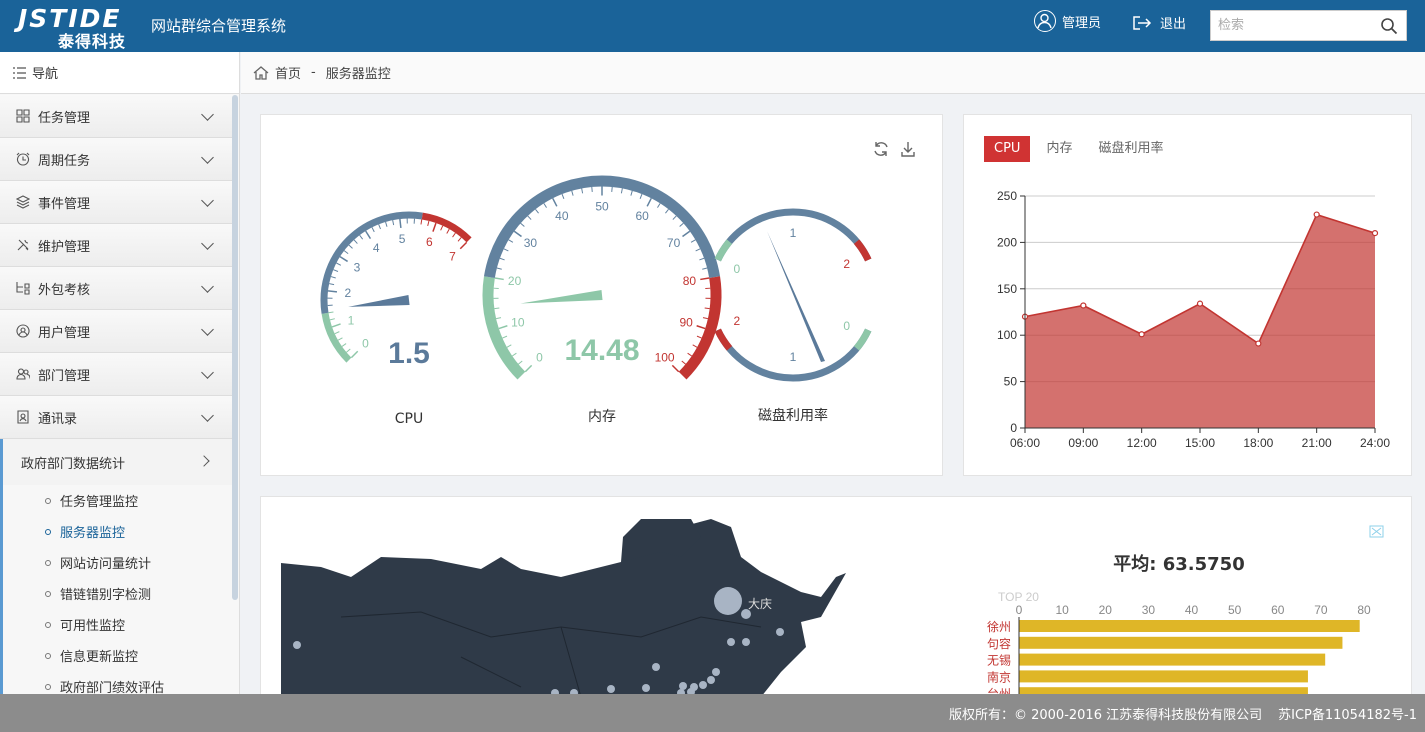 The width and height of the screenshot is (1425, 732). I want to click on sidebar-sub-item-1: 任务管理监控, so click(117, 500).